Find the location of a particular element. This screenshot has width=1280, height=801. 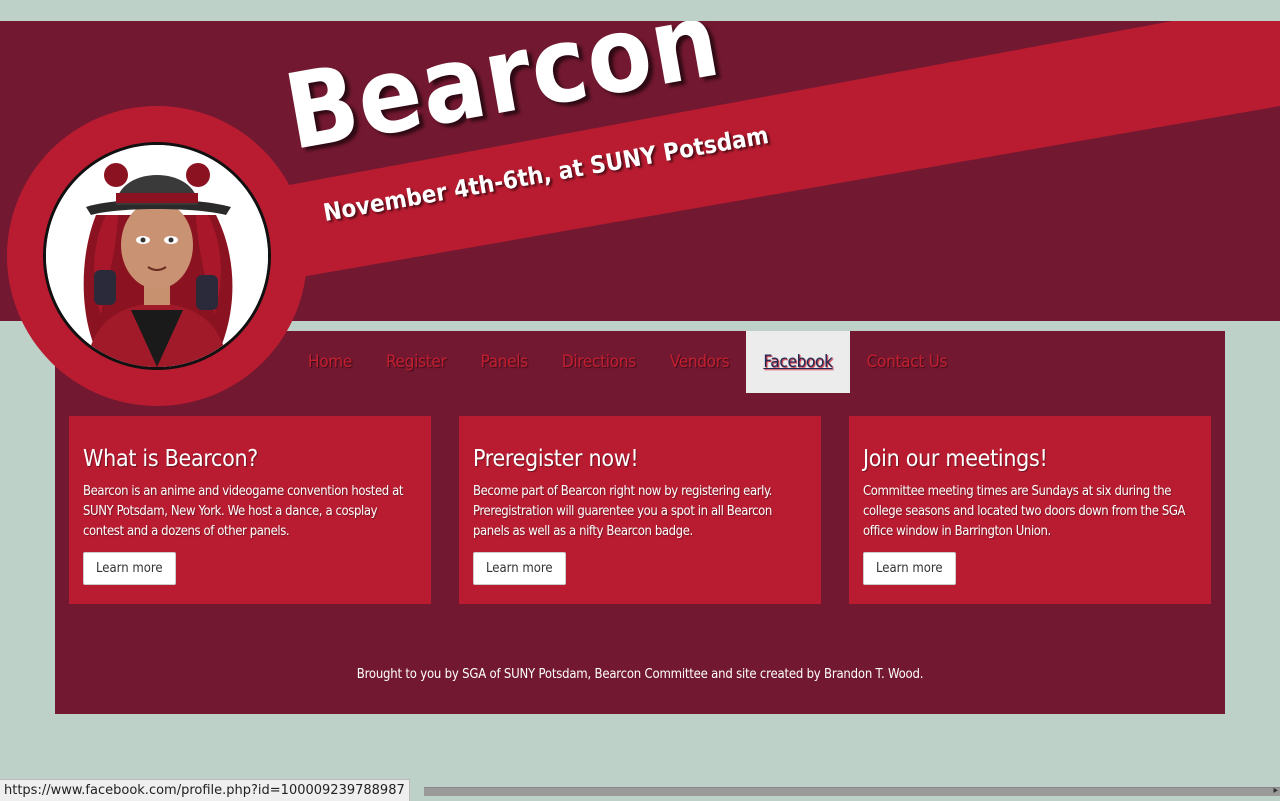

mascot-image is located at coordinates (157, 256).